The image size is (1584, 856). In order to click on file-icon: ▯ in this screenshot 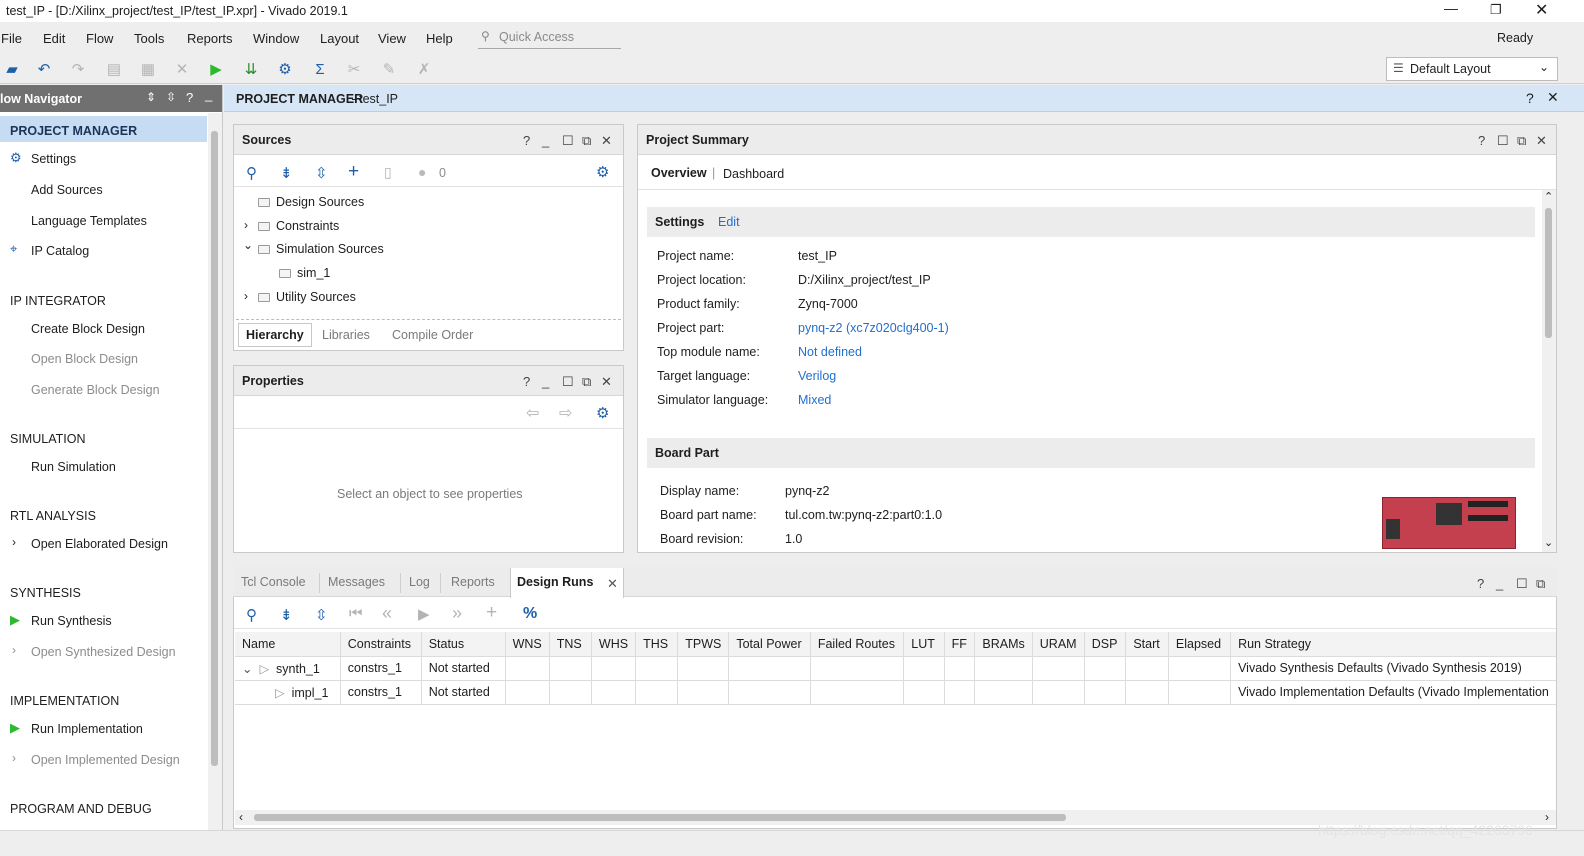, I will do `click(388, 172)`.